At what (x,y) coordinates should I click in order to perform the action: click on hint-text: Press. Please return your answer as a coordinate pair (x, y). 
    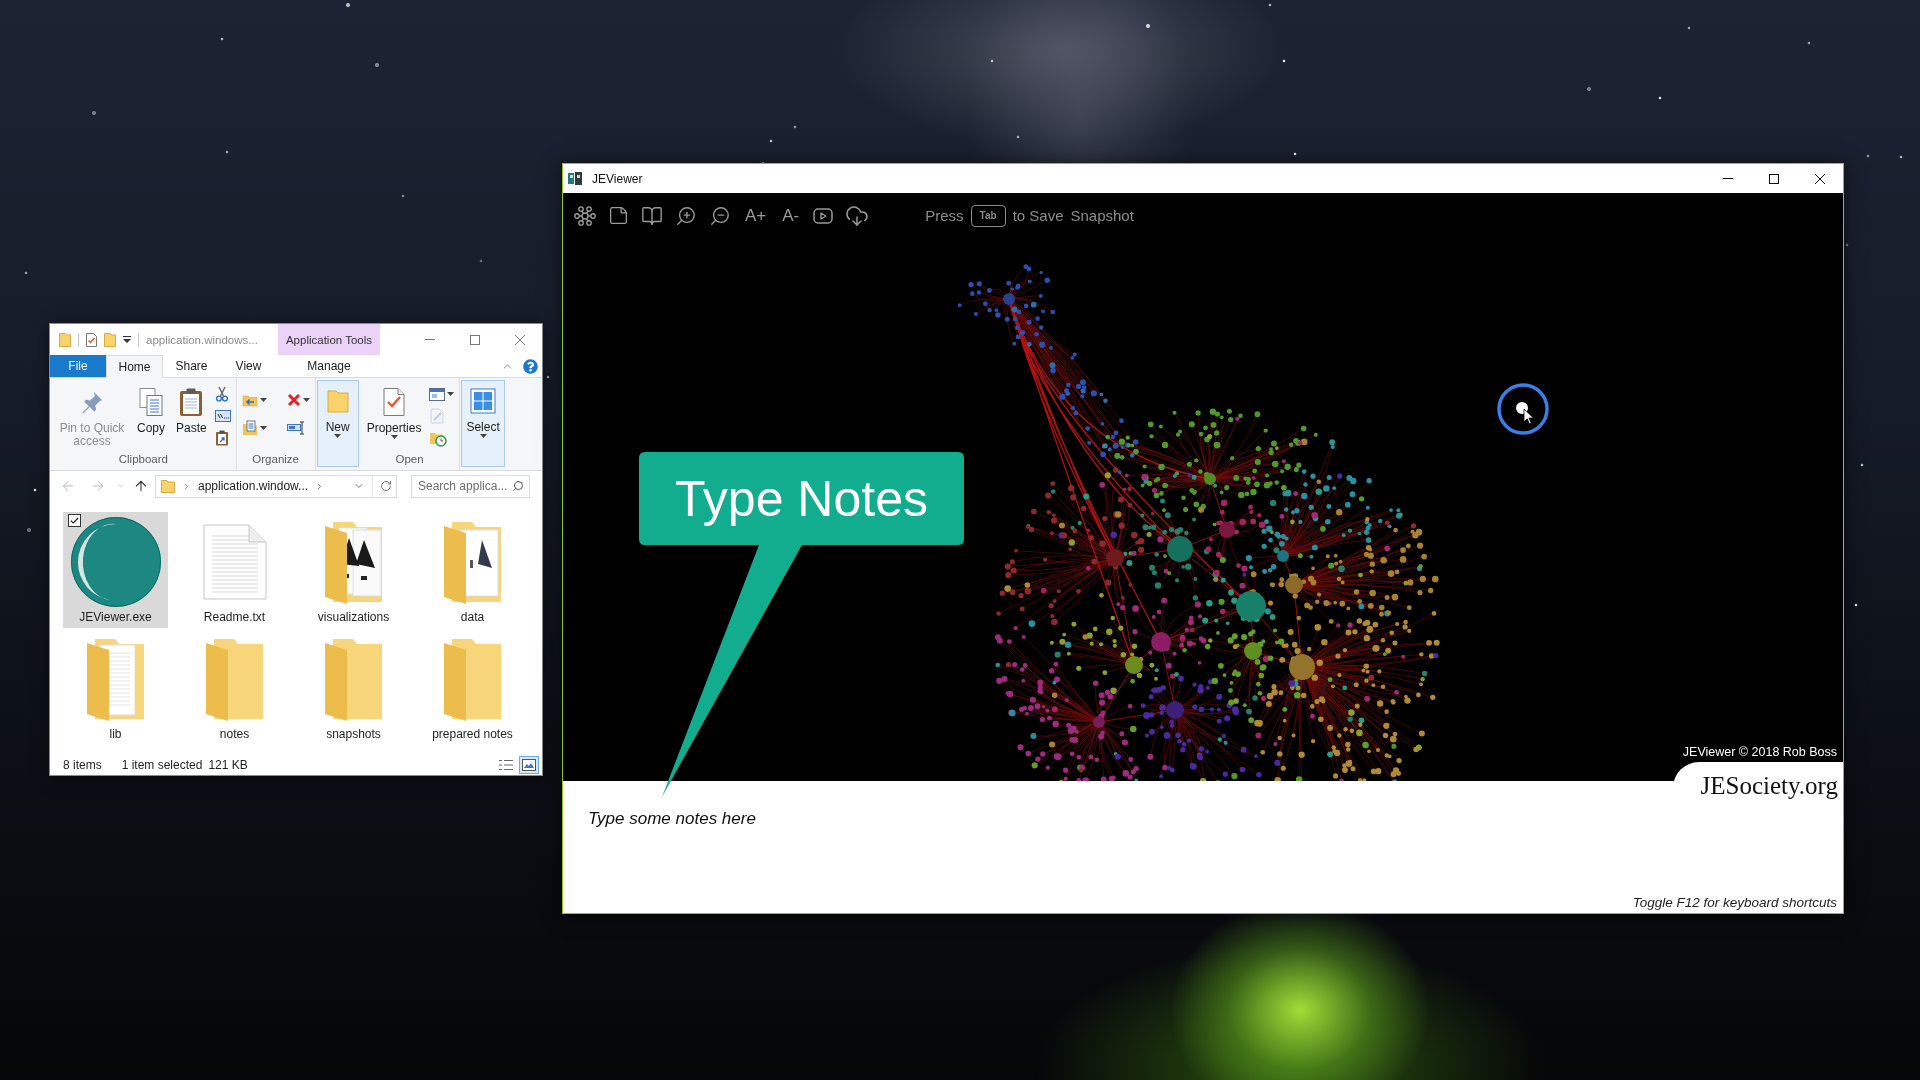
    Looking at the image, I should click on (944, 215).